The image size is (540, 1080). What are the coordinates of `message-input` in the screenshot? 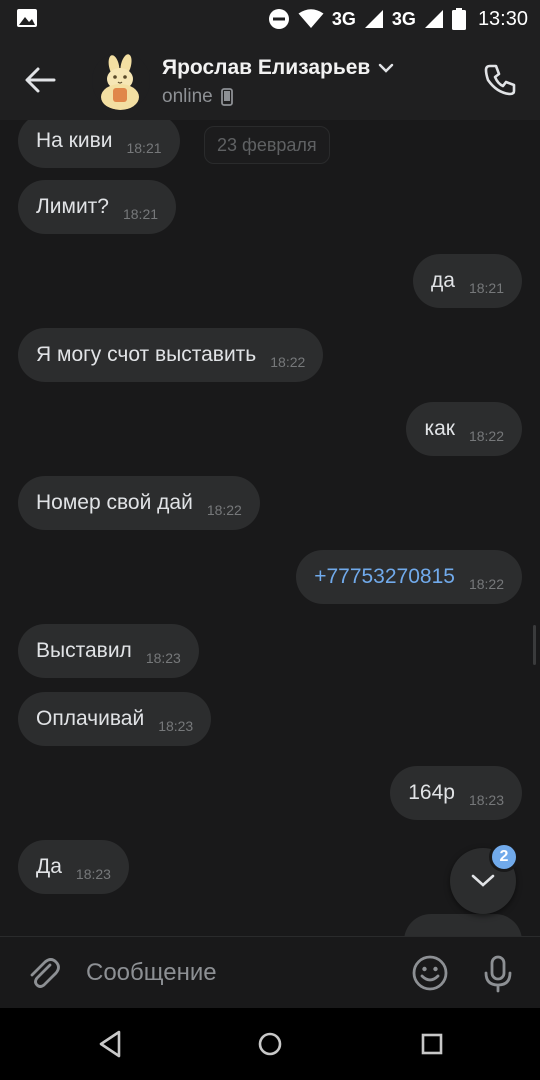 It's located at (236, 973).